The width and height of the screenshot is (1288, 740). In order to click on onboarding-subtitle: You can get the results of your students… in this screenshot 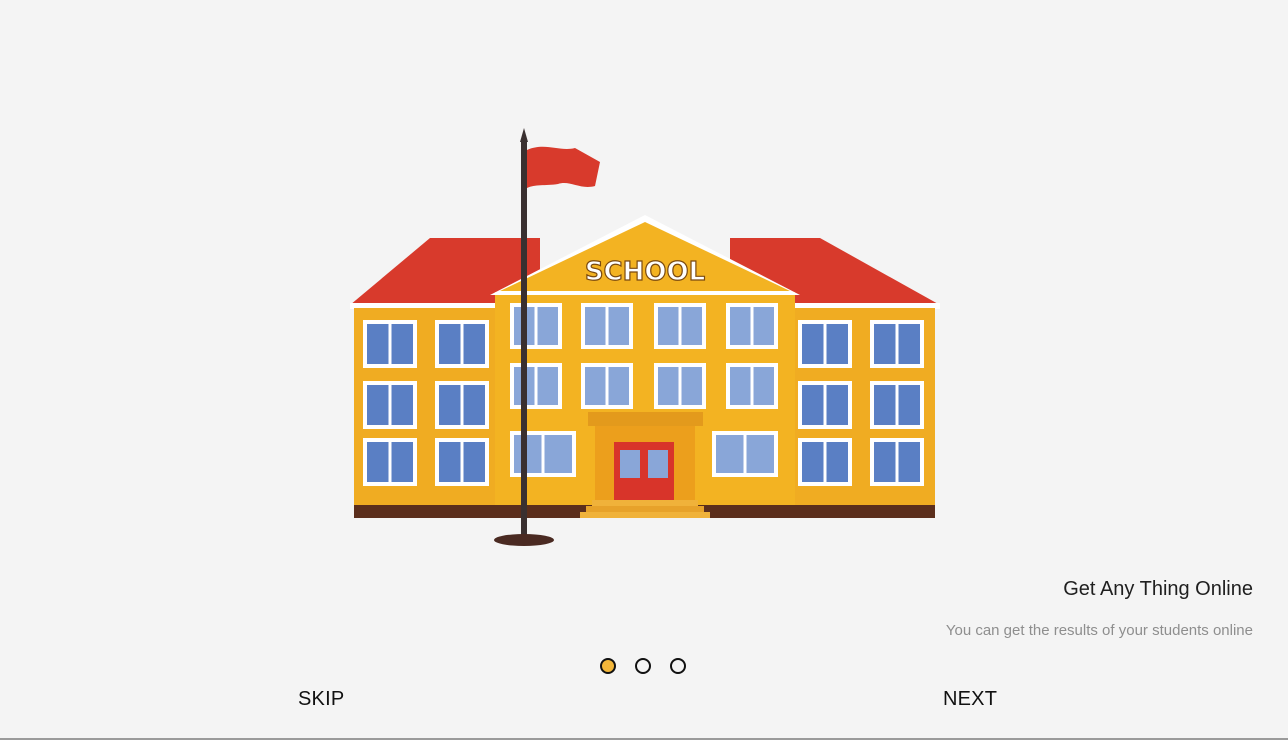, I will do `click(1099, 630)`.